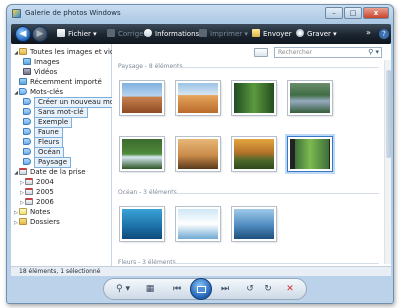 Image resolution: width=400 pixels, height=308 pixels. Describe the element at coordinates (388, 114) in the screenshot. I see `scrollbar-thumb` at that location.